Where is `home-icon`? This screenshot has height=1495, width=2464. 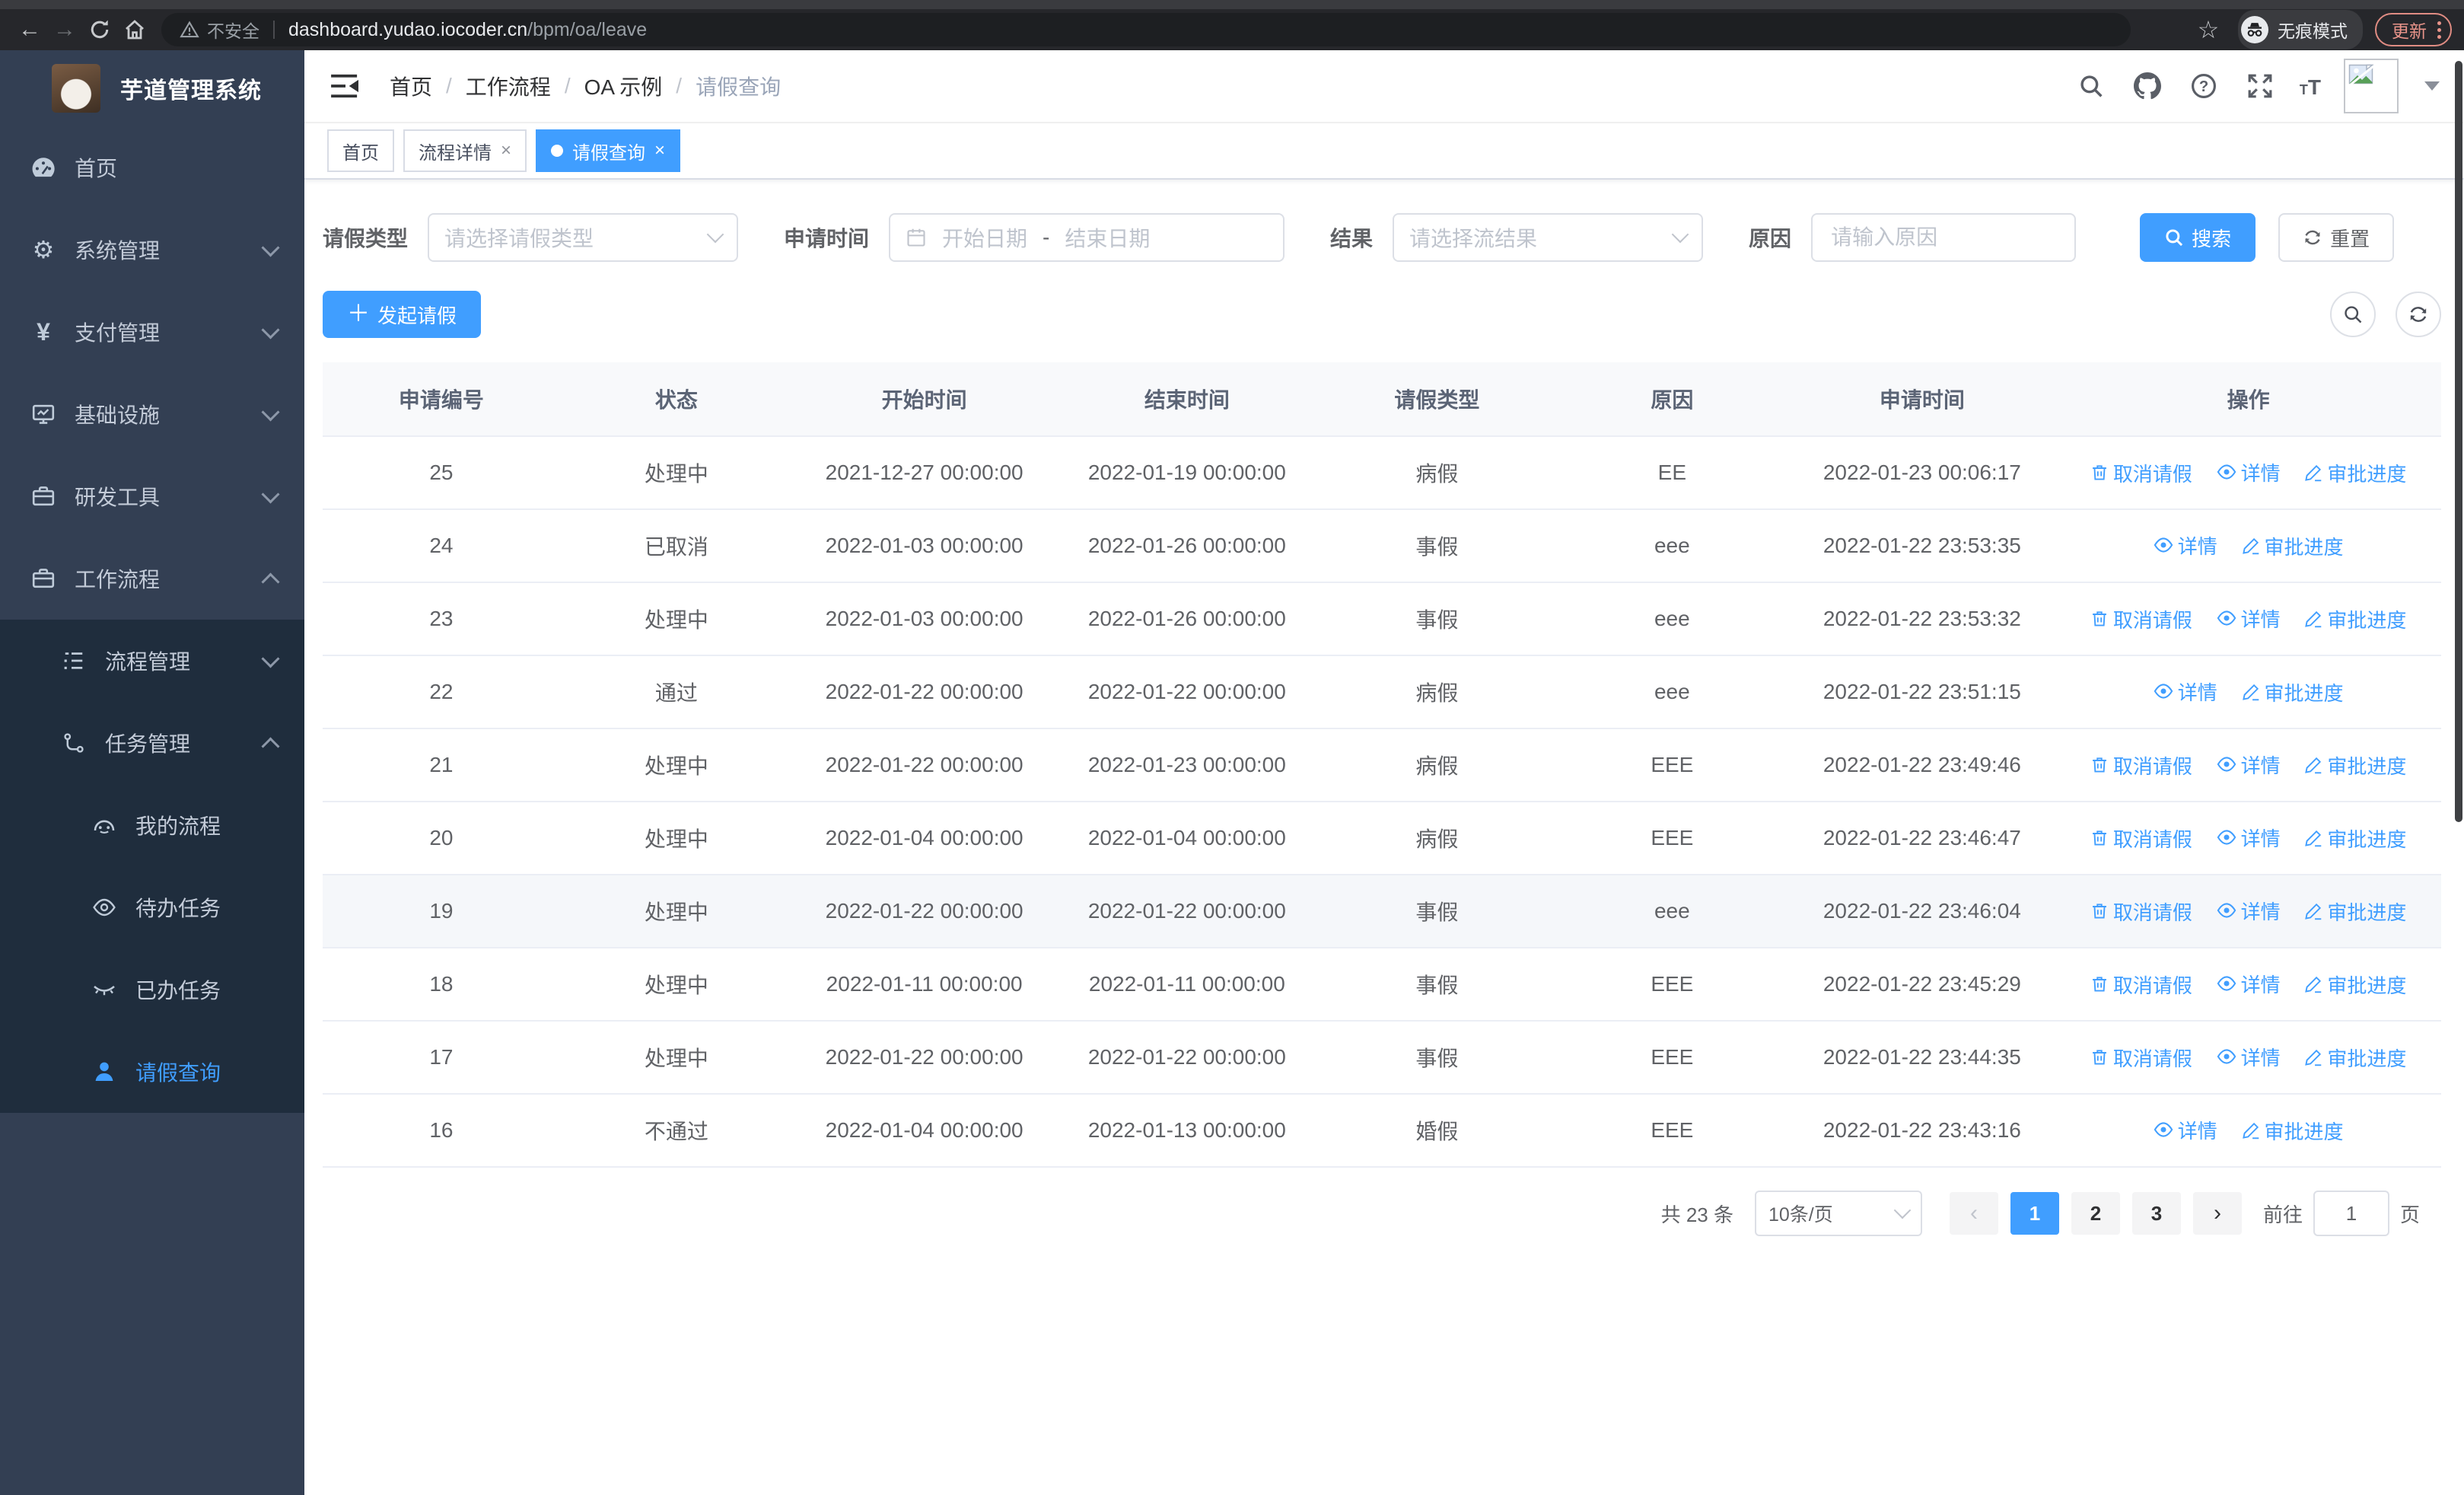 home-icon is located at coordinates (134, 30).